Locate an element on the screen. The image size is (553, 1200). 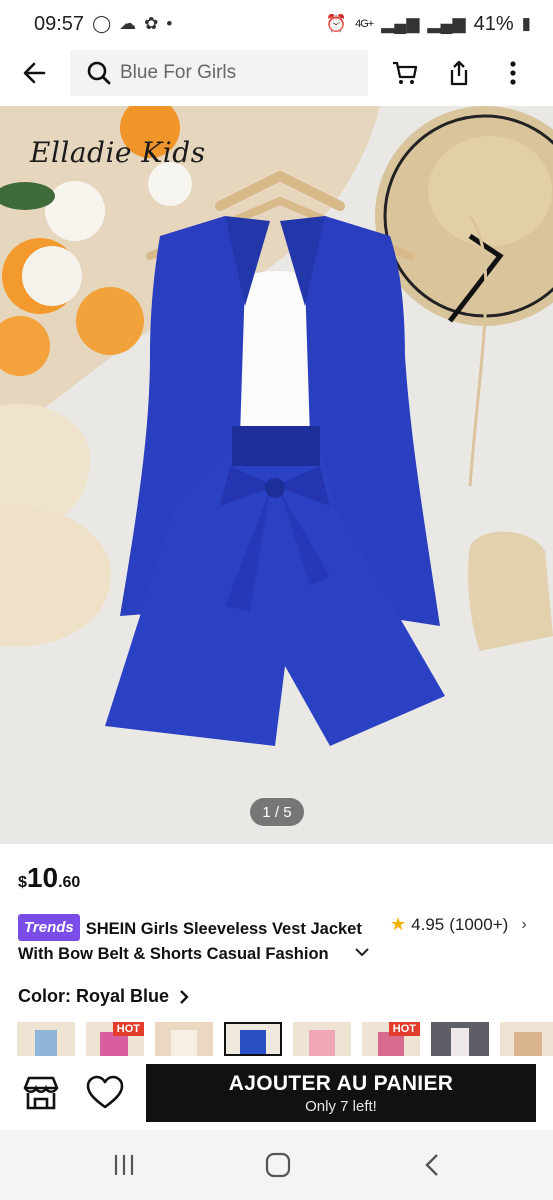
share-button is located at coordinates (459, 73).